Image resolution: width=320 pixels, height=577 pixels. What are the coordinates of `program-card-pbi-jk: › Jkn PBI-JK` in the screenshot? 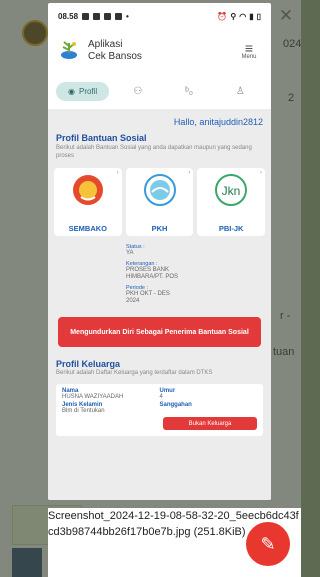 It's located at (231, 202).